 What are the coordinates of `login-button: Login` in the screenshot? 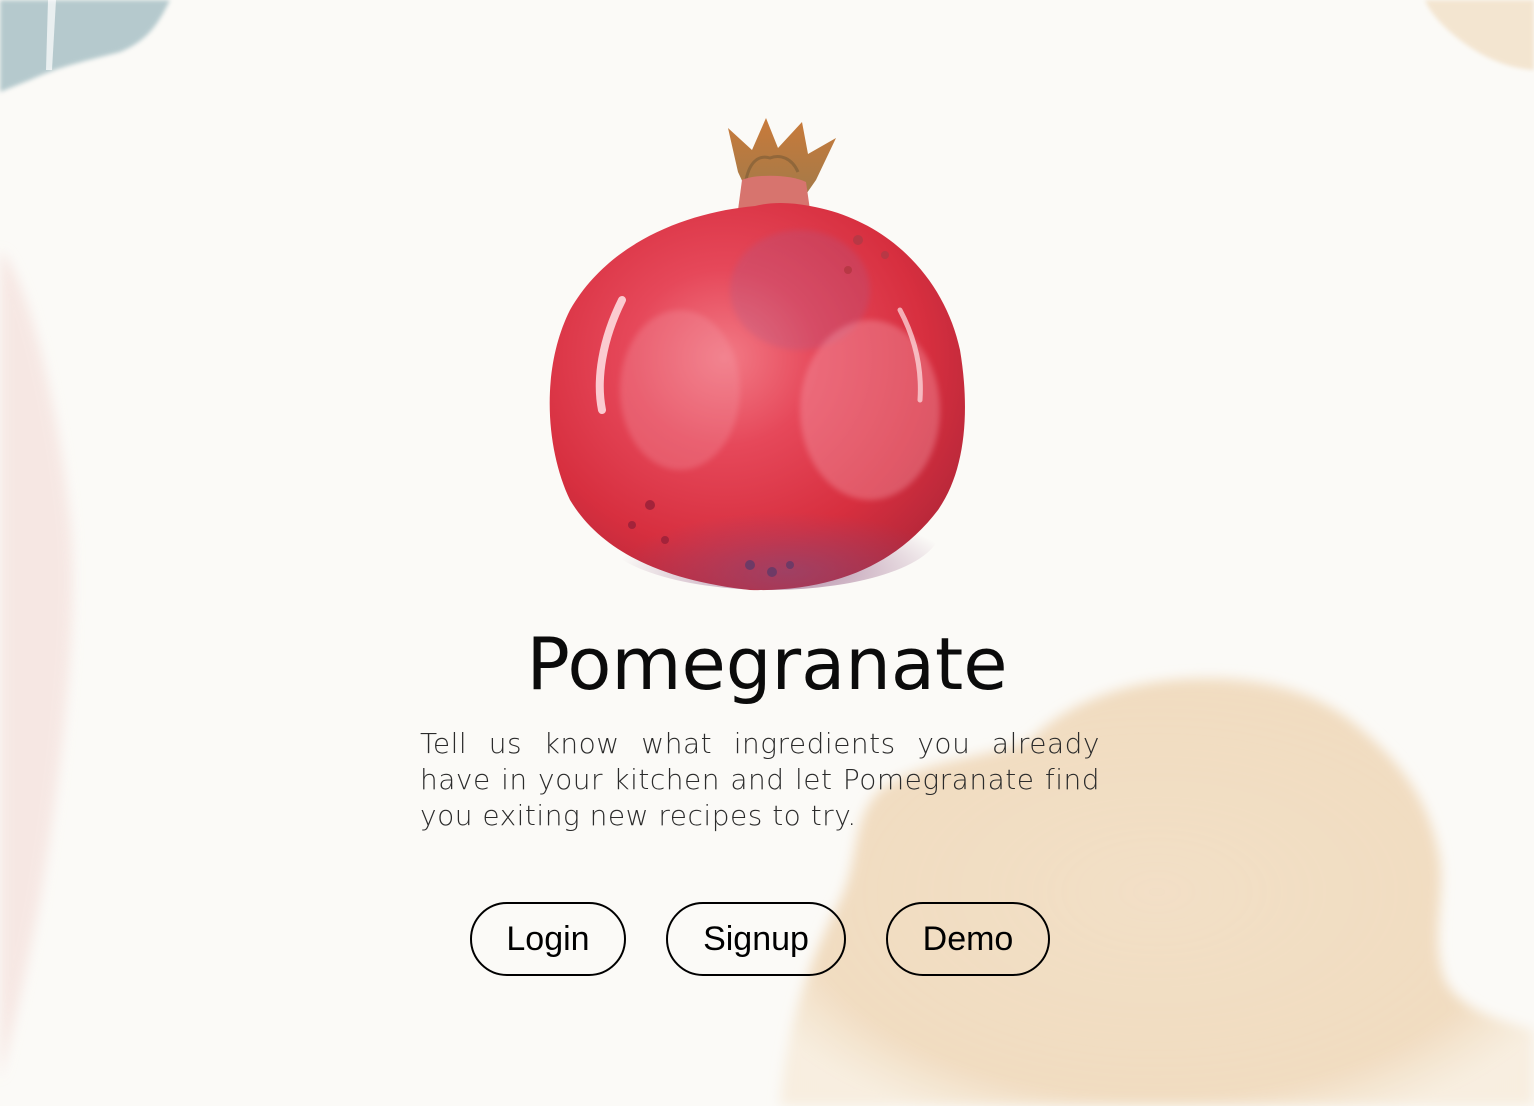 It's located at (548, 939).